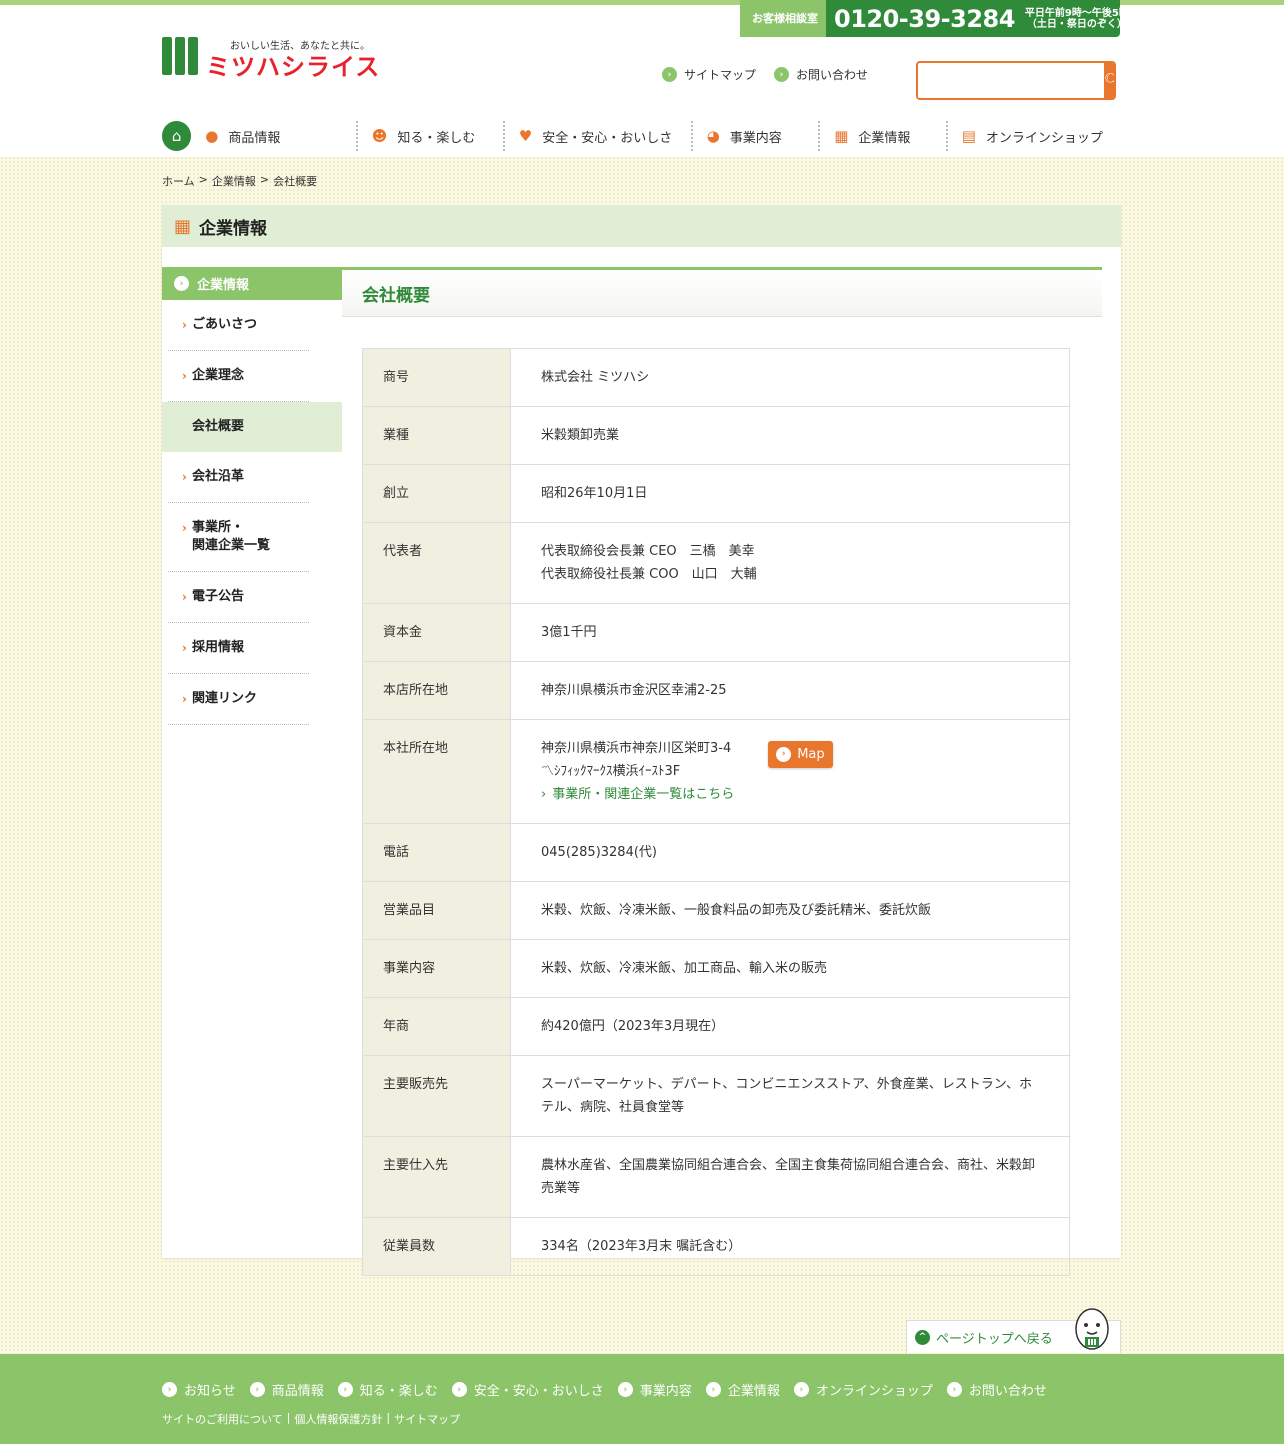 This screenshot has width=1284, height=1444. I want to click on row-value: 株式会社 ミツハシ, so click(790, 377).